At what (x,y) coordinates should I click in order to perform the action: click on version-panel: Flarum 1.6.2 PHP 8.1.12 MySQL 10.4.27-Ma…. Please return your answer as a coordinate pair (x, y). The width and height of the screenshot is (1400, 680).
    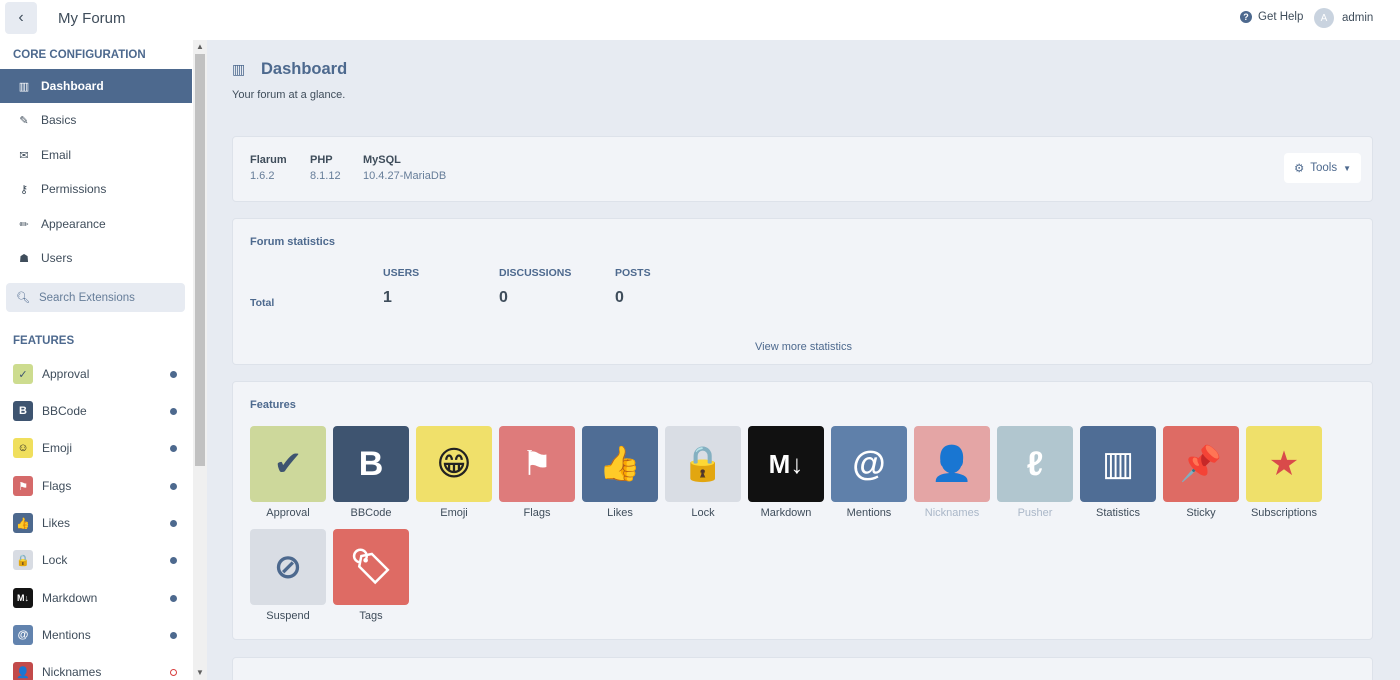
    Looking at the image, I should click on (802, 169).